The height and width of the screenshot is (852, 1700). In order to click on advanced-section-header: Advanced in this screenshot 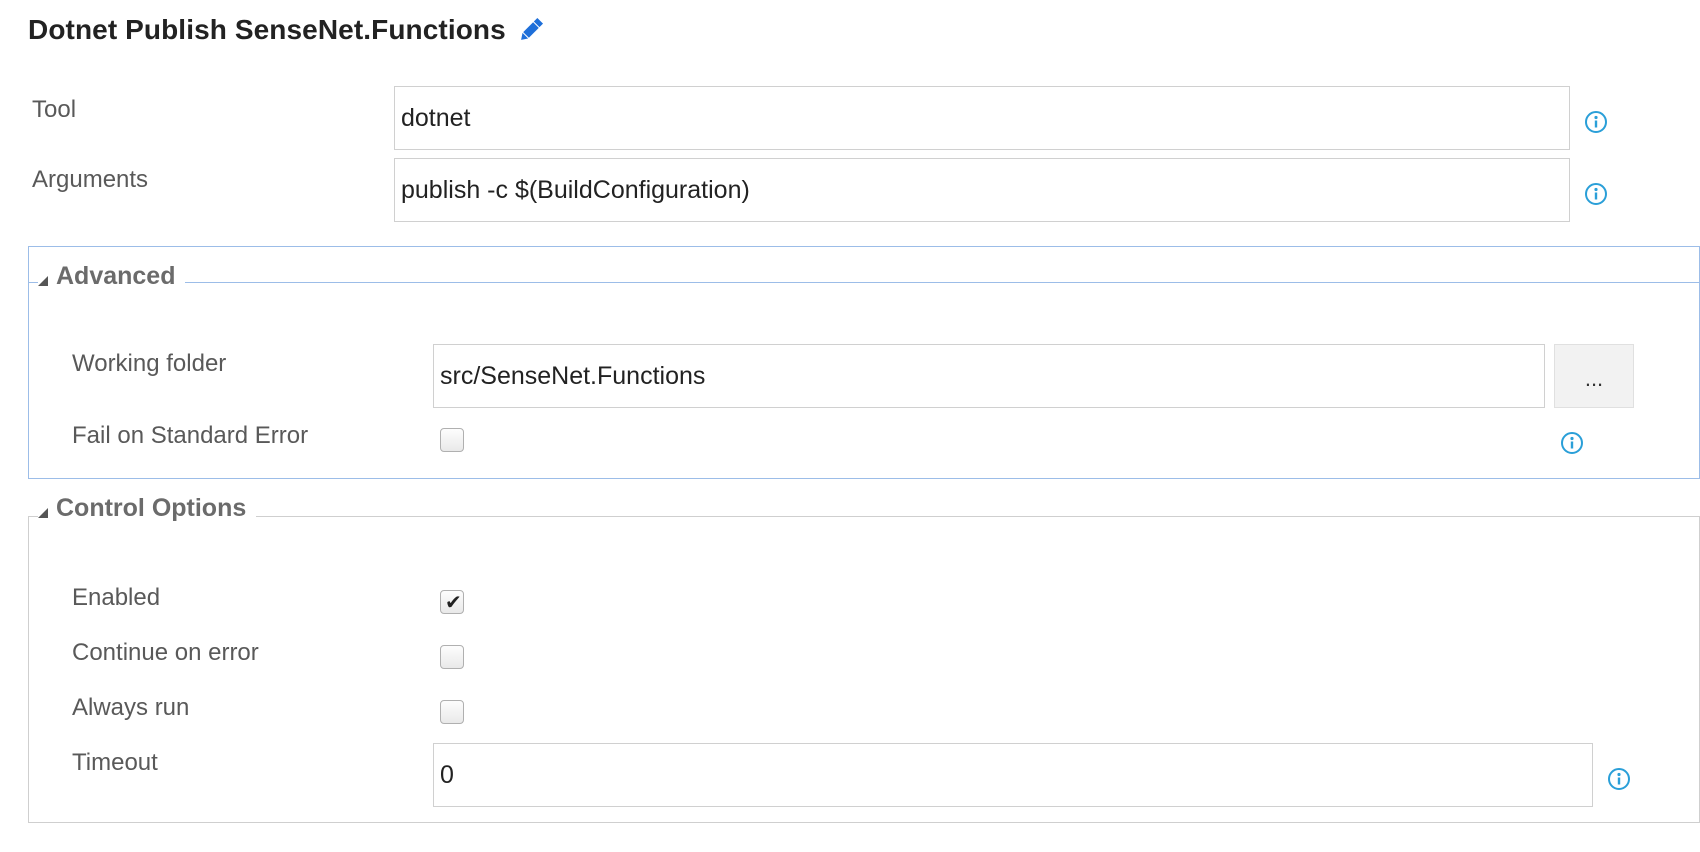, I will do `click(112, 276)`.